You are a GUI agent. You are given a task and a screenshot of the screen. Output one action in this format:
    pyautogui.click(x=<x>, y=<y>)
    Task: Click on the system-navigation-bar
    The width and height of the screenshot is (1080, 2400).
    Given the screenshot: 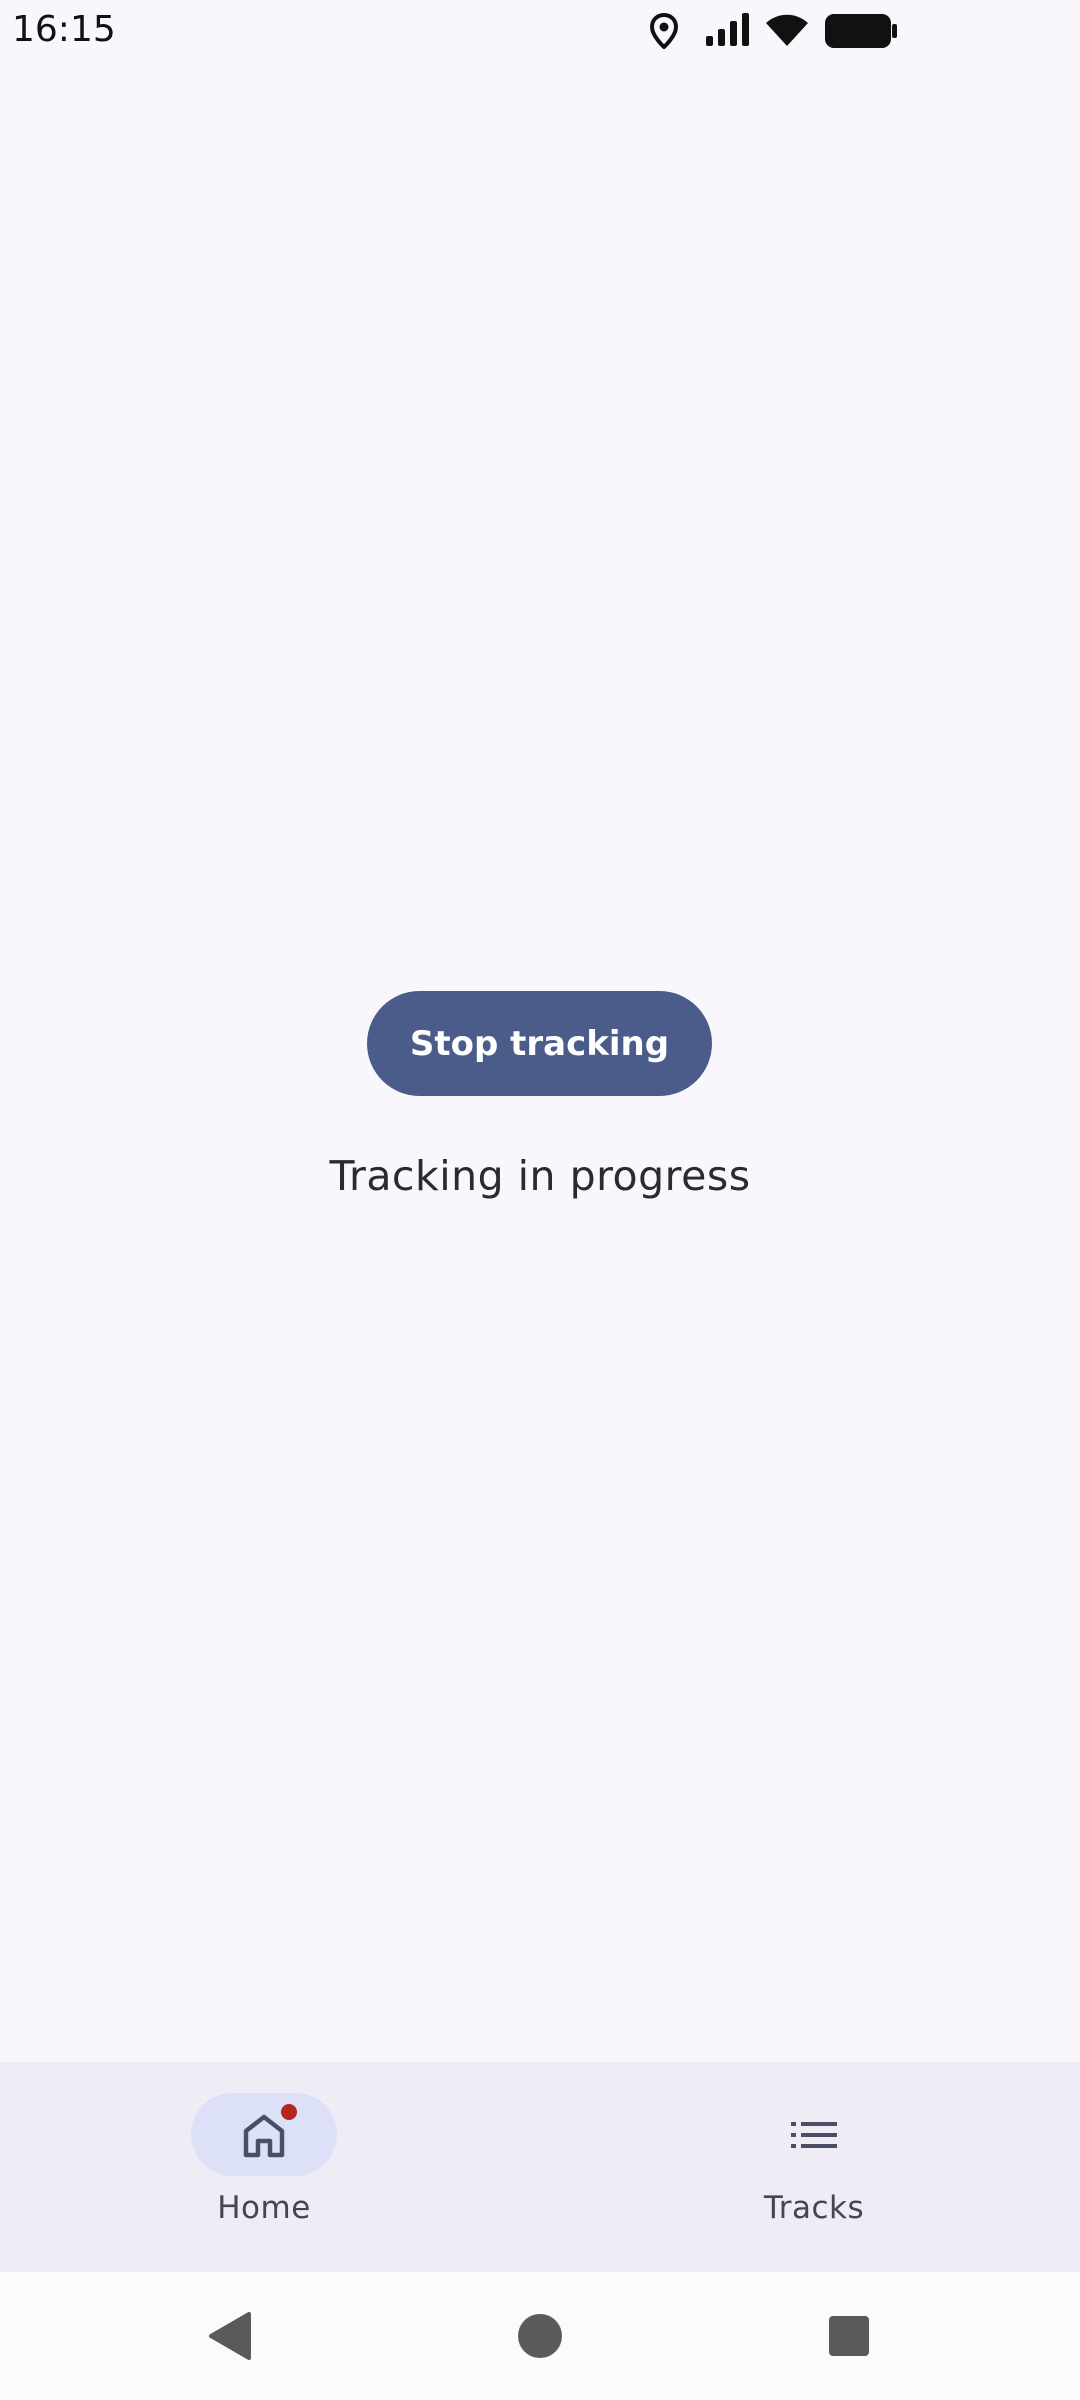 What is the action you would take?
    pyautogui.click(x=540, y=2336)
    